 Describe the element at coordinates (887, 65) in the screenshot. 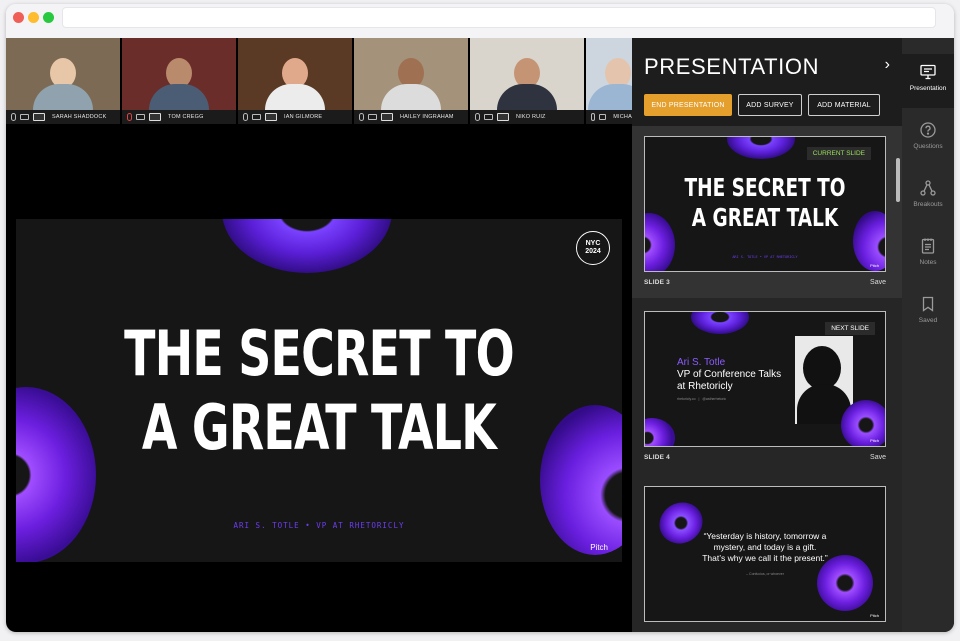

I see `chevron-right-icon: ›` at that location.